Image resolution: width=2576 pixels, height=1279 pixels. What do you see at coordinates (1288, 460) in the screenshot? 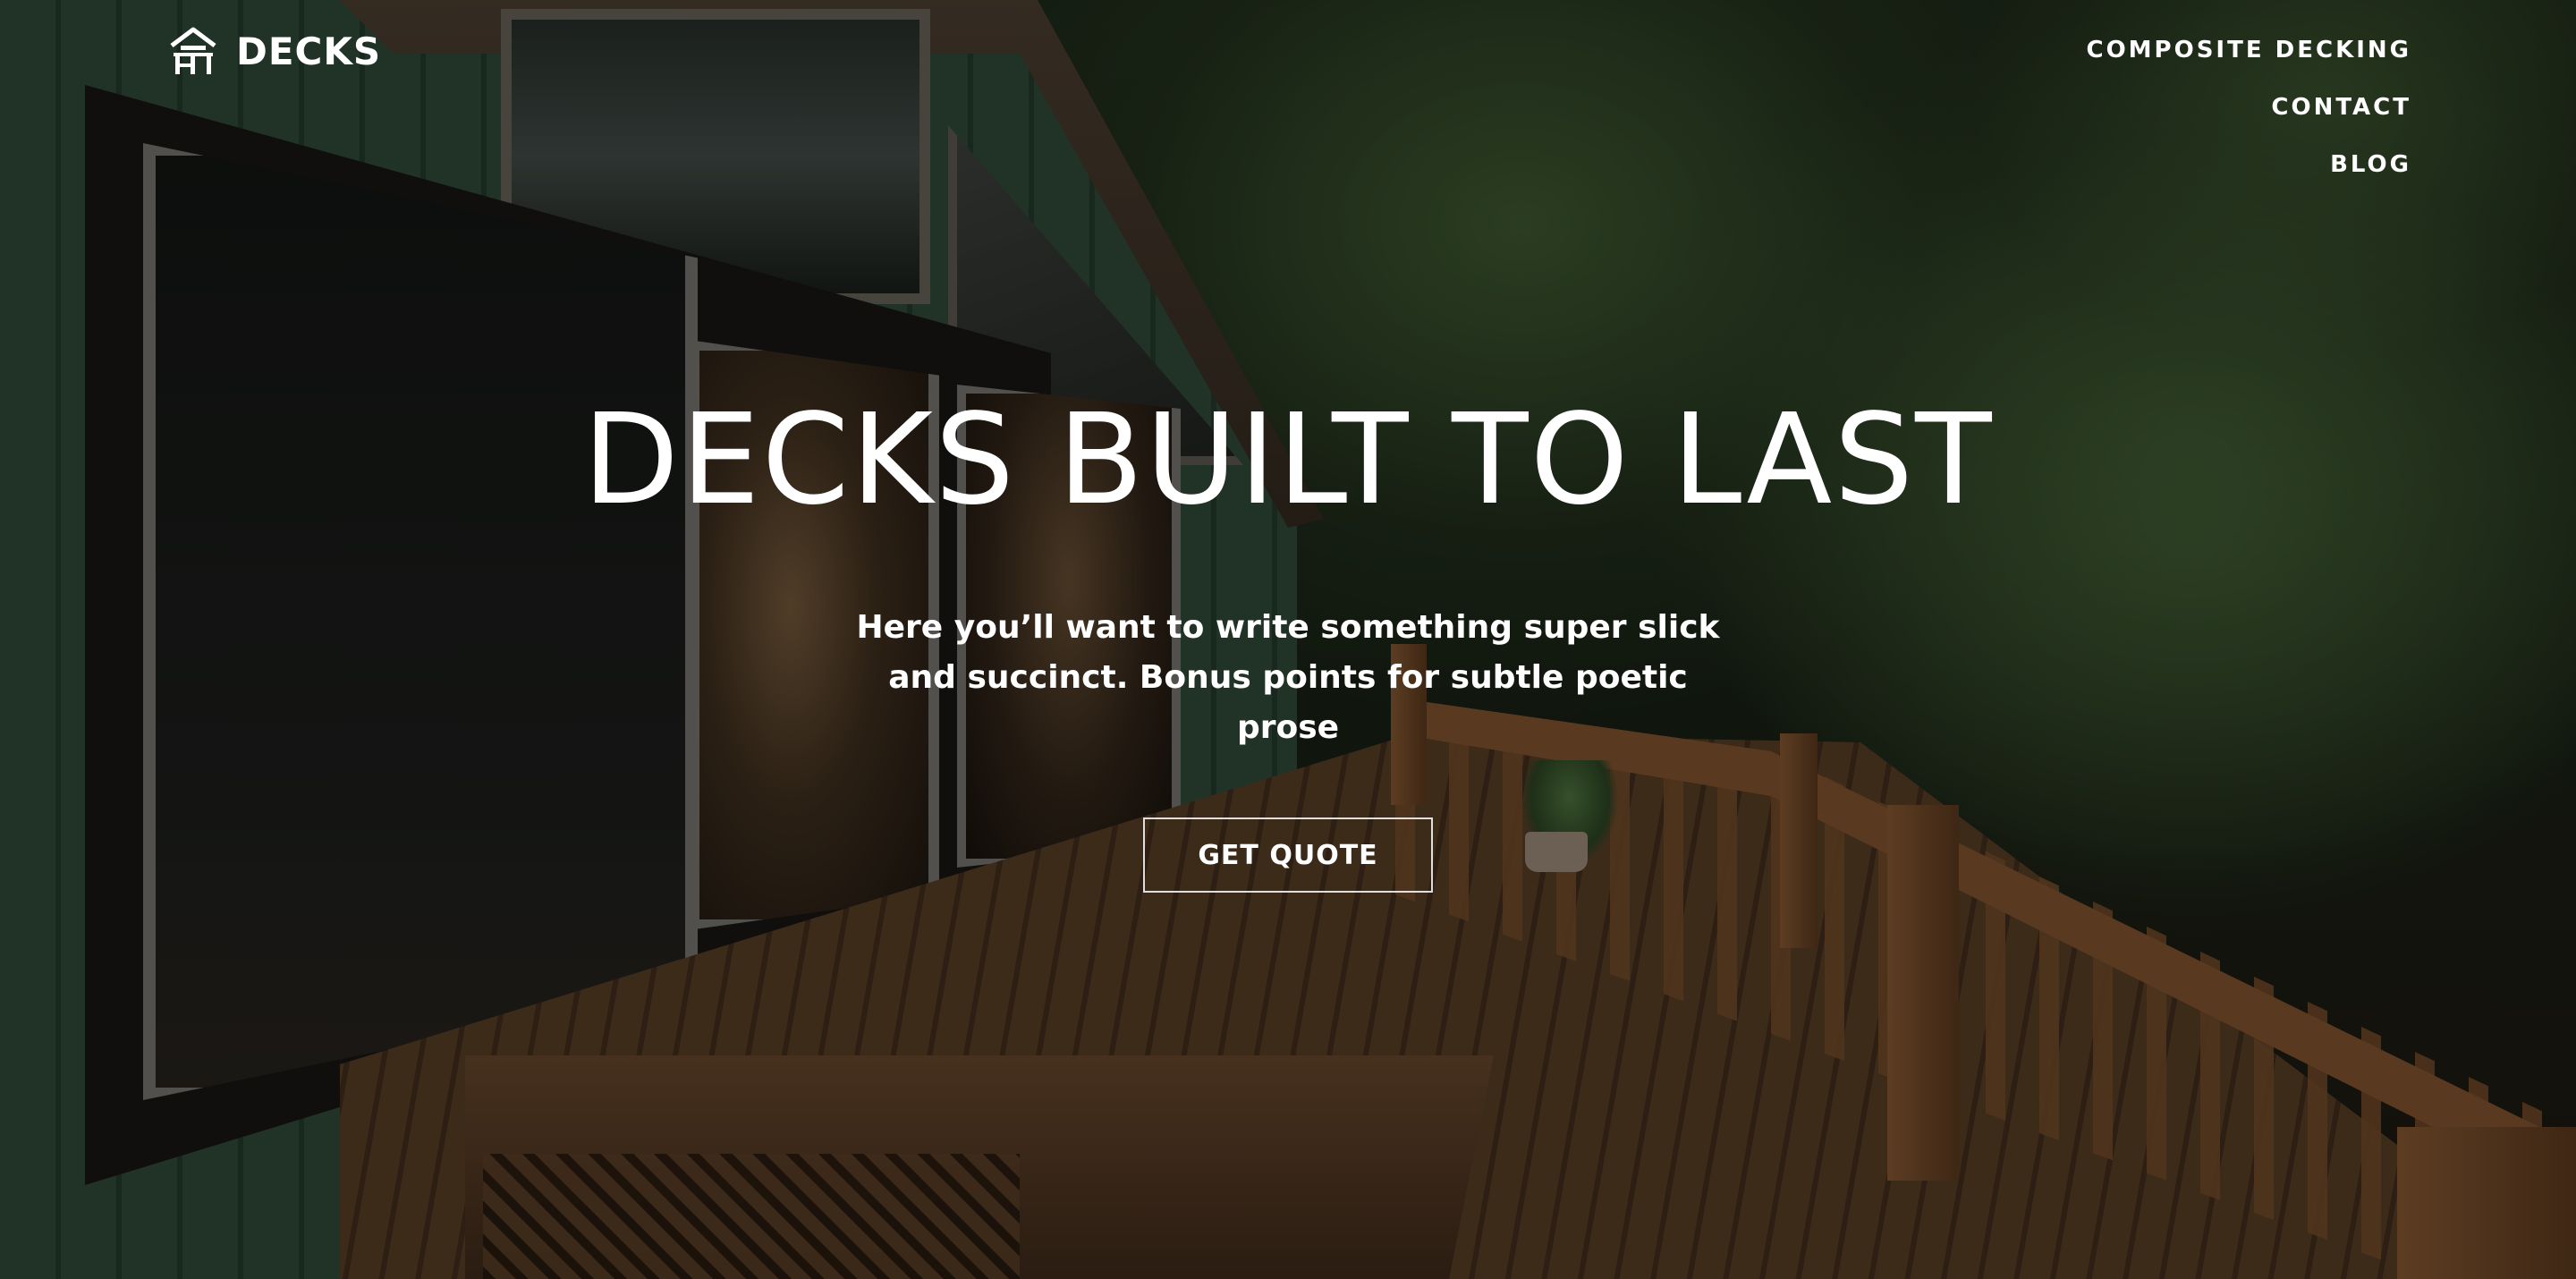
I see `hero-title: DECKS BUILT TO LAST` at bounding box center [1288, 460].